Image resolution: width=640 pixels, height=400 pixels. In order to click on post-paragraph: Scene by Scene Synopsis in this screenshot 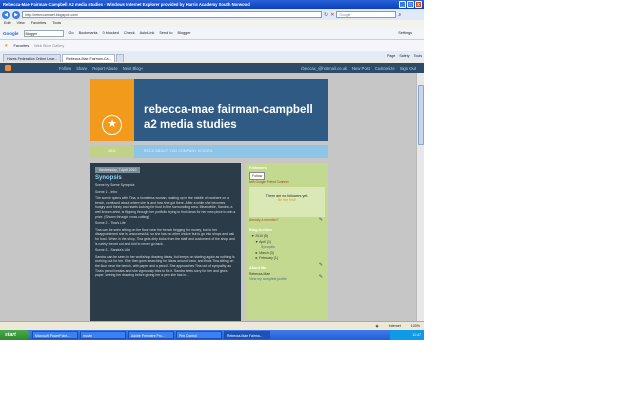, I will do `click(115, 185)`.